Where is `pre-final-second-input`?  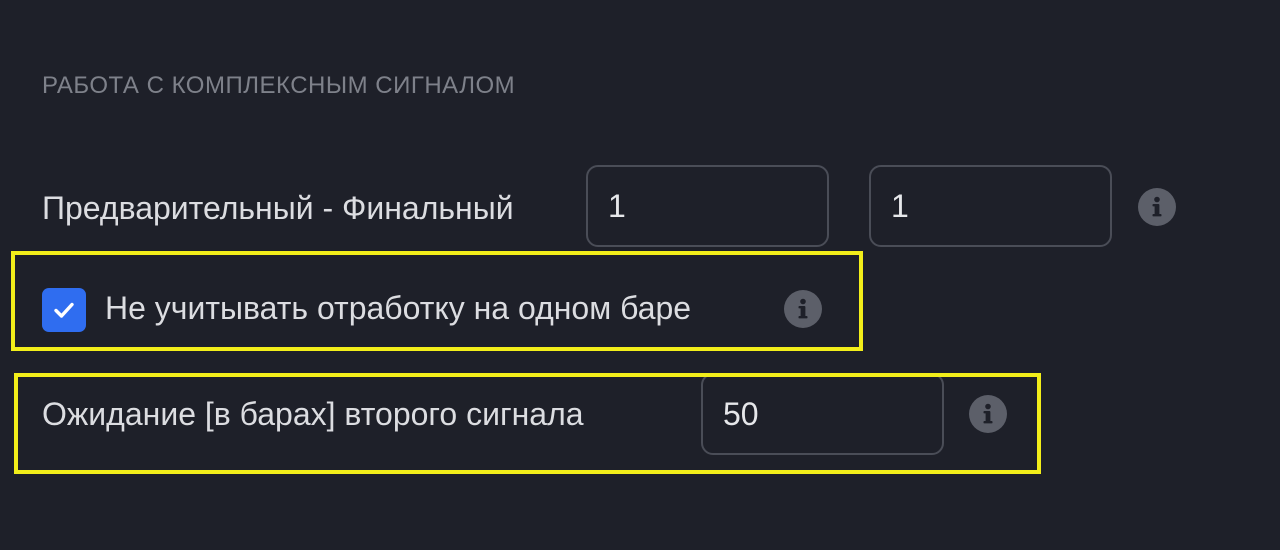 pre-final-second-input is located at coordinates (990, 206).